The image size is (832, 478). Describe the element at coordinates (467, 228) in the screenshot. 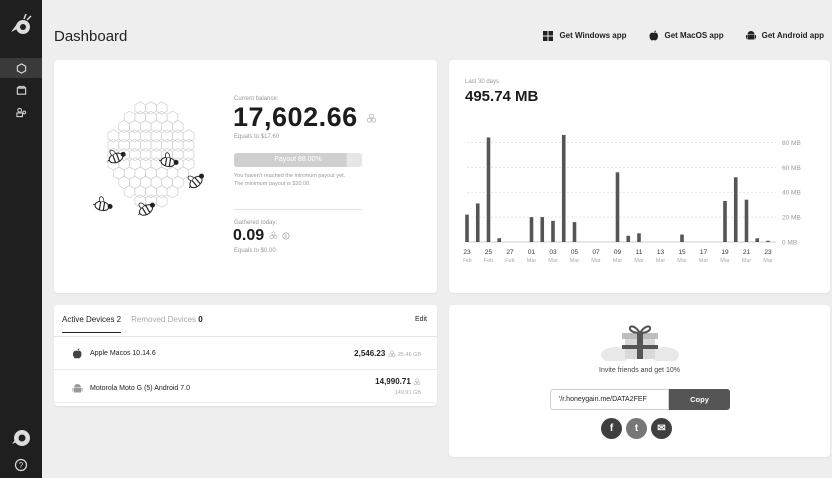

I see `bar-23-feb` at that location.